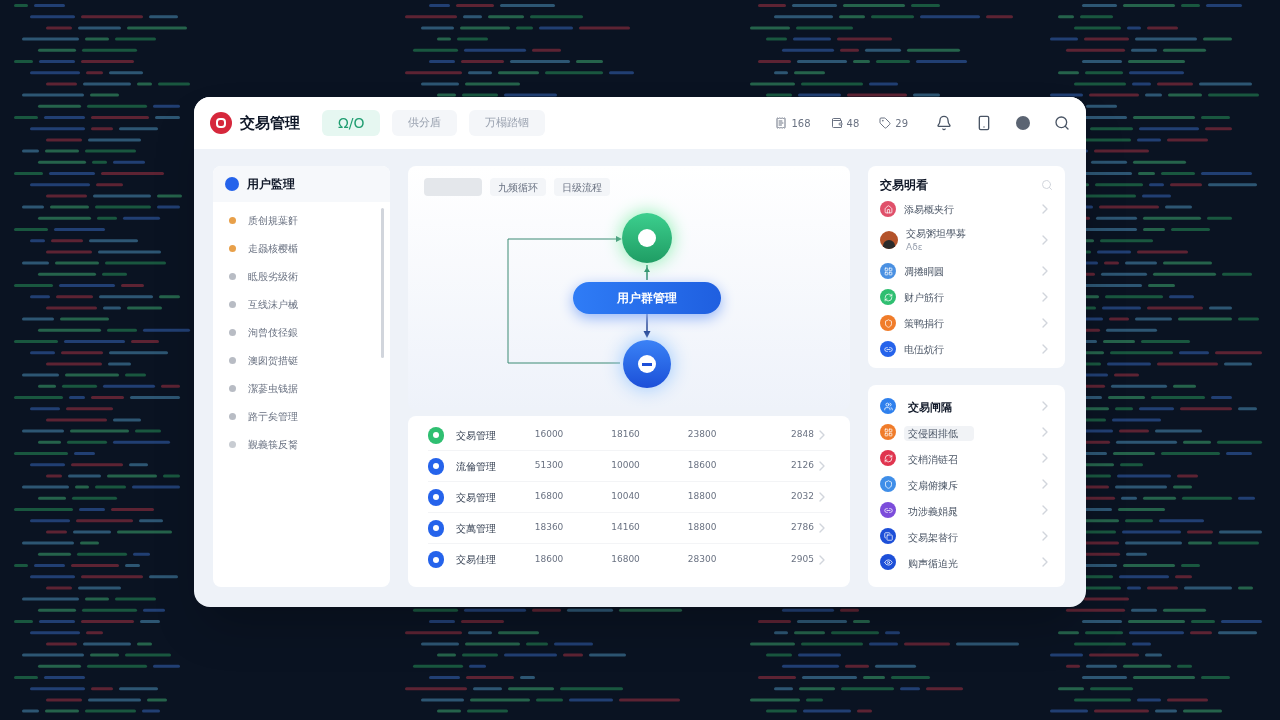 The image size is (1280, 720). I want to click on table-cell-text: 交萬管理, so click(476, 528).